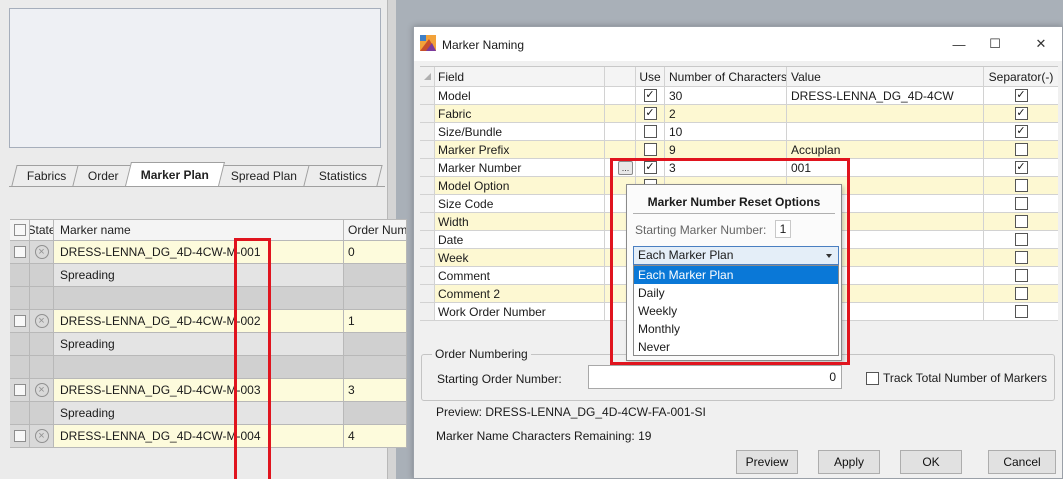  What do you see at coordinates (375, 230) in the screenshot?
I see `header-order-num: Order Num.` at bounding box center [375, 230].